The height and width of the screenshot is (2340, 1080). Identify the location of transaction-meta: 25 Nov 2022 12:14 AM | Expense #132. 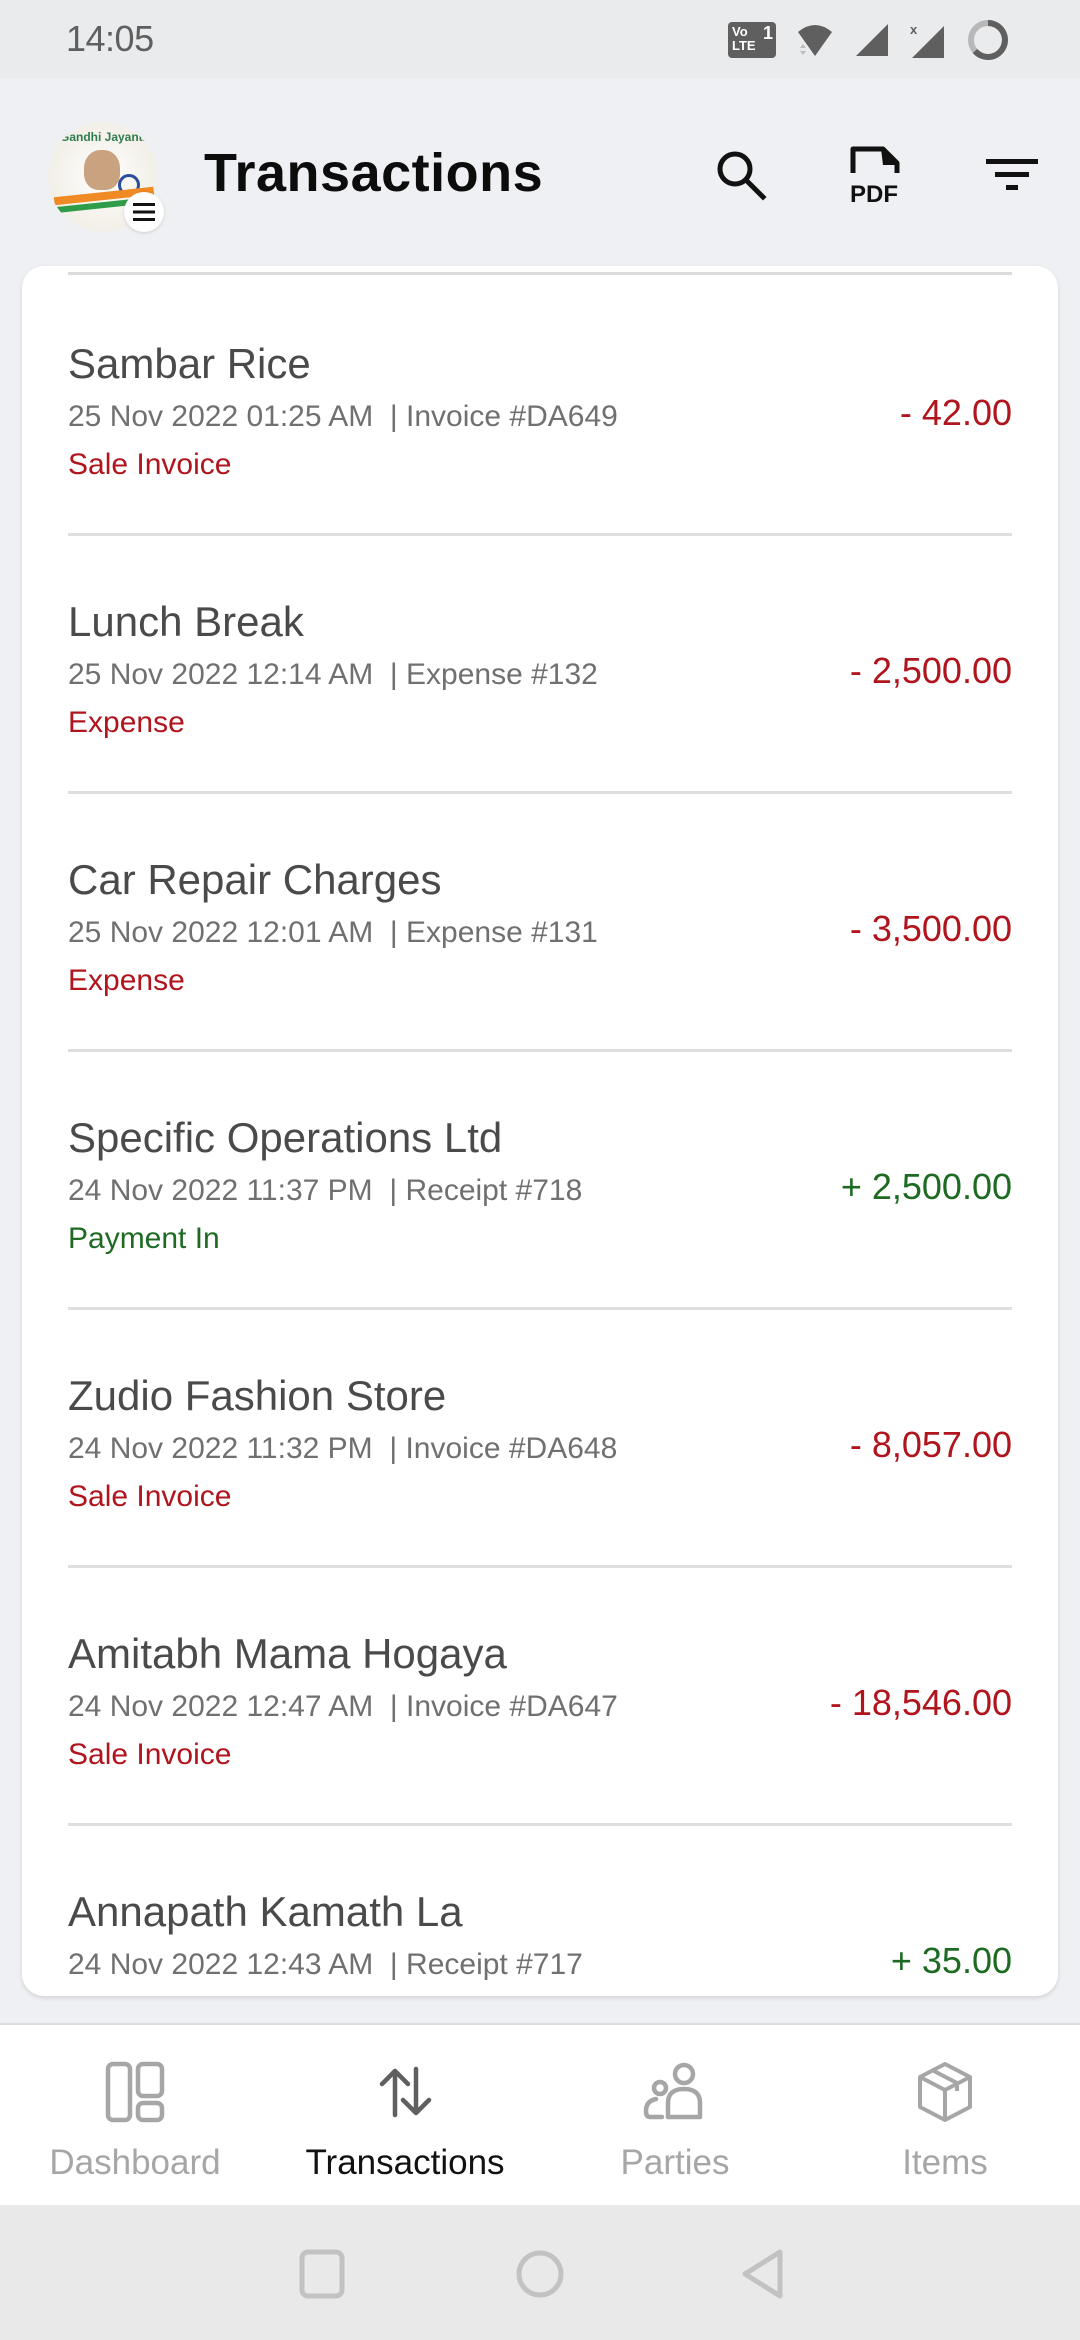
(333, 675).